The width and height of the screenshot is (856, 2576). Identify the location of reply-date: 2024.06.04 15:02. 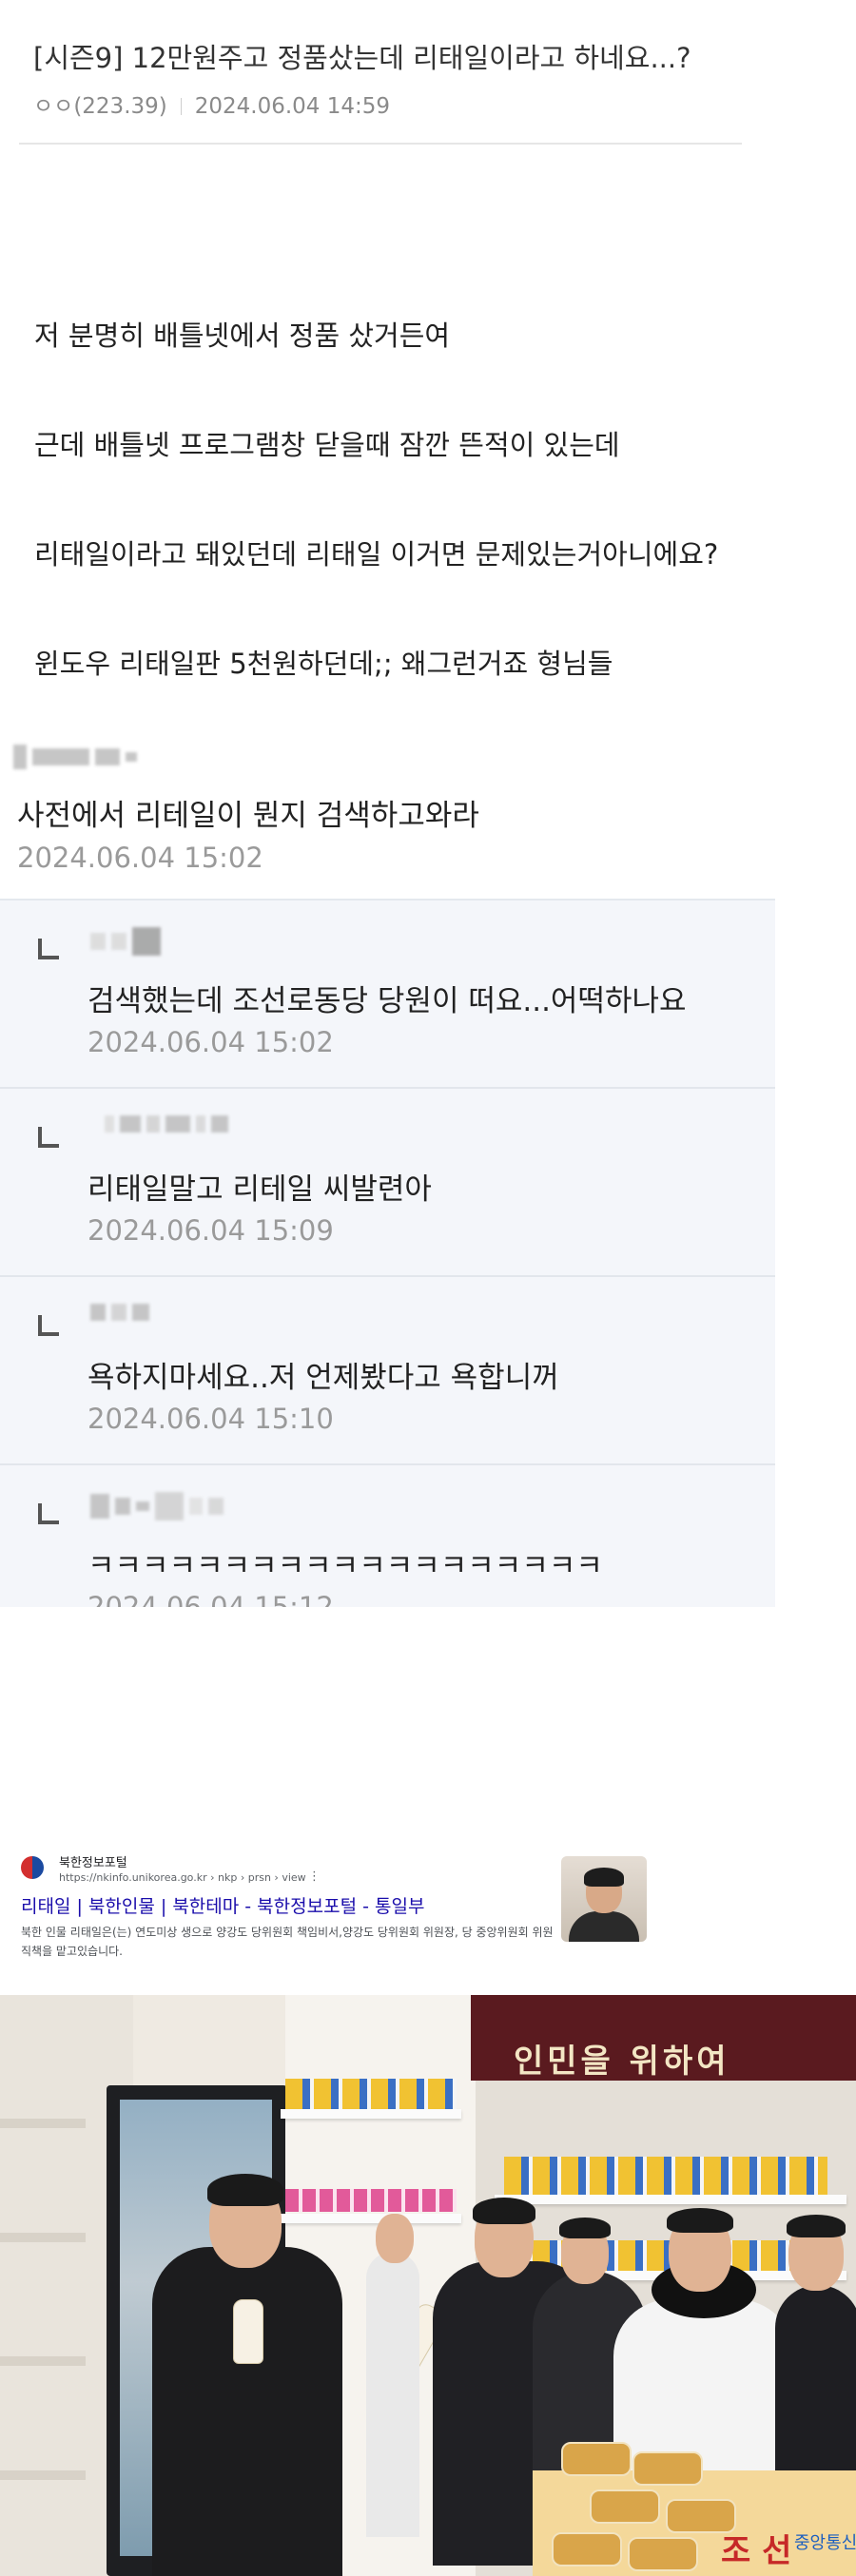
(211, 1042).